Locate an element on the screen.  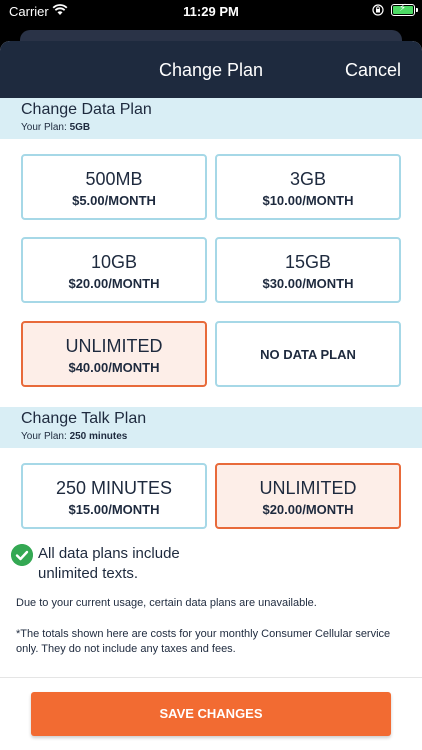
data-plan-500mb: 500MB $5.00/MONTH is located at coordinates (114, 187).